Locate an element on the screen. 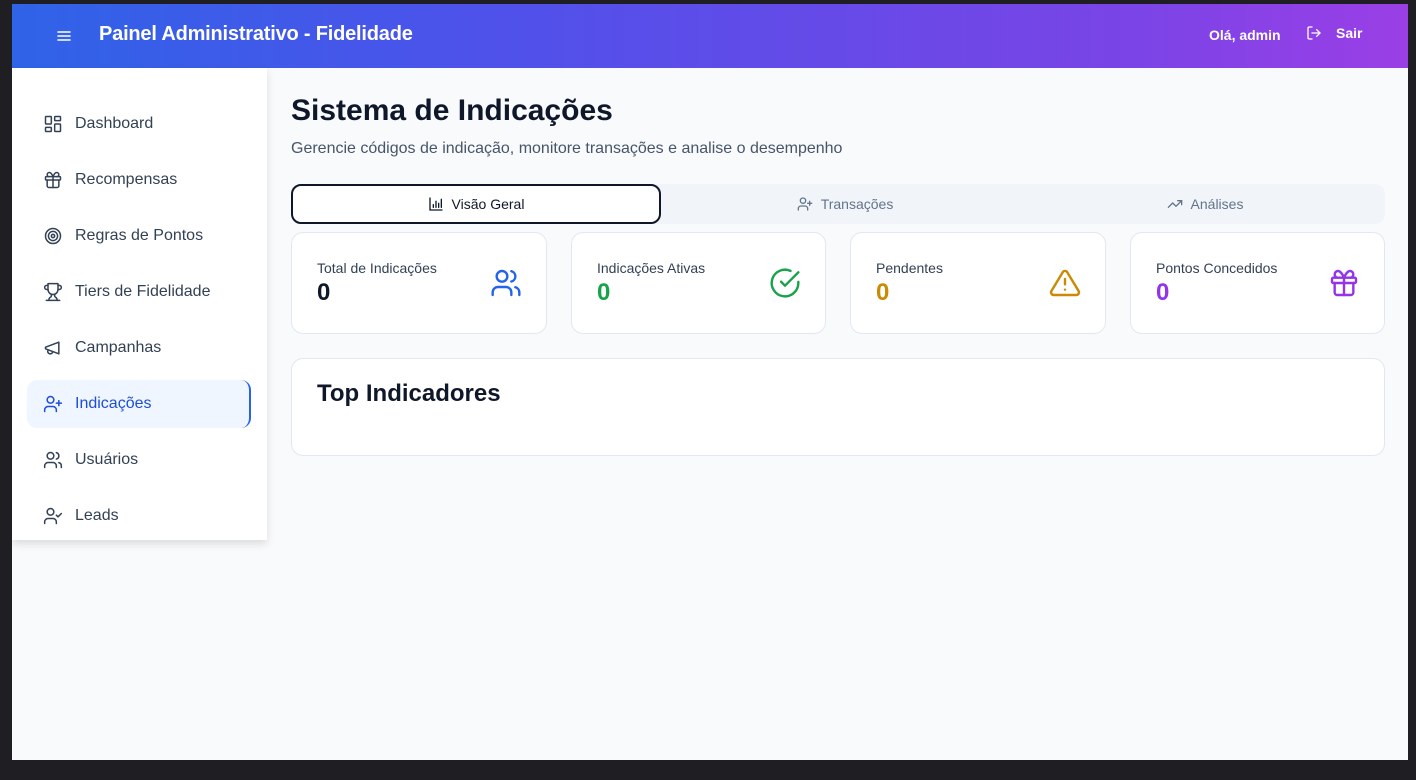 This screenshot has width=1416, height=780. tab-visao-geral: Visão Geral is located at coordinates (476, 204).